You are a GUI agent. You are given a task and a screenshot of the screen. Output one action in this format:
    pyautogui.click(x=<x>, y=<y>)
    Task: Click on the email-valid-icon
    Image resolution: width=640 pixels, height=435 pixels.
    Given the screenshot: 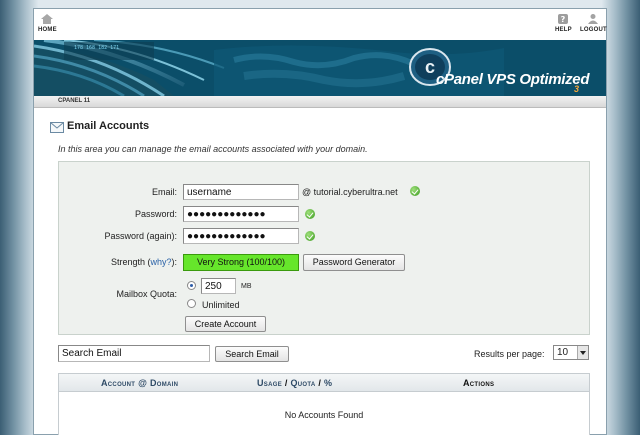 What is the action you would take?
    pyautogui.click(x=415, y=191)
    